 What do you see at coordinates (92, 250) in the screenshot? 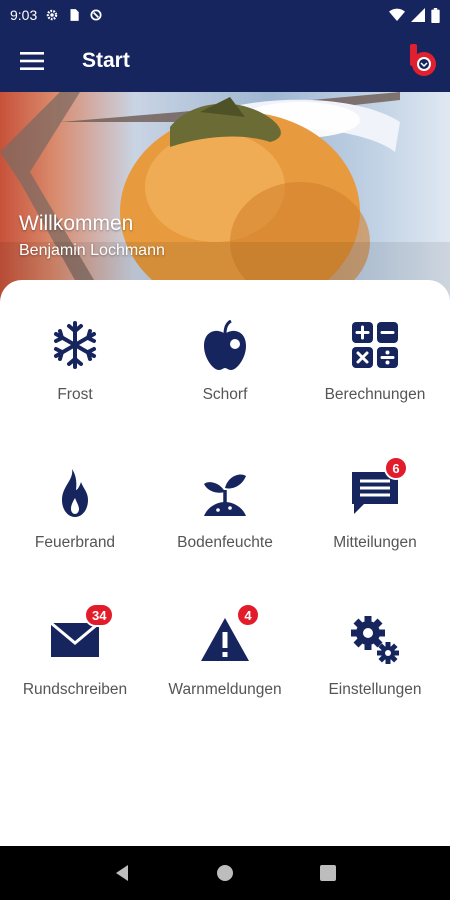
I see `user-name: Benjamin Lochmann` at bounding box center [92, 250].